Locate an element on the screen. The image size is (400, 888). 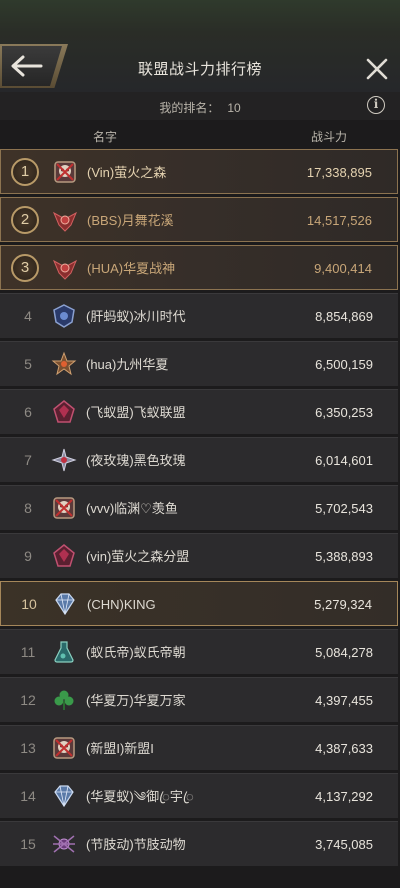
teal-flask-emblem-icon is located at coordinates (64, 652).